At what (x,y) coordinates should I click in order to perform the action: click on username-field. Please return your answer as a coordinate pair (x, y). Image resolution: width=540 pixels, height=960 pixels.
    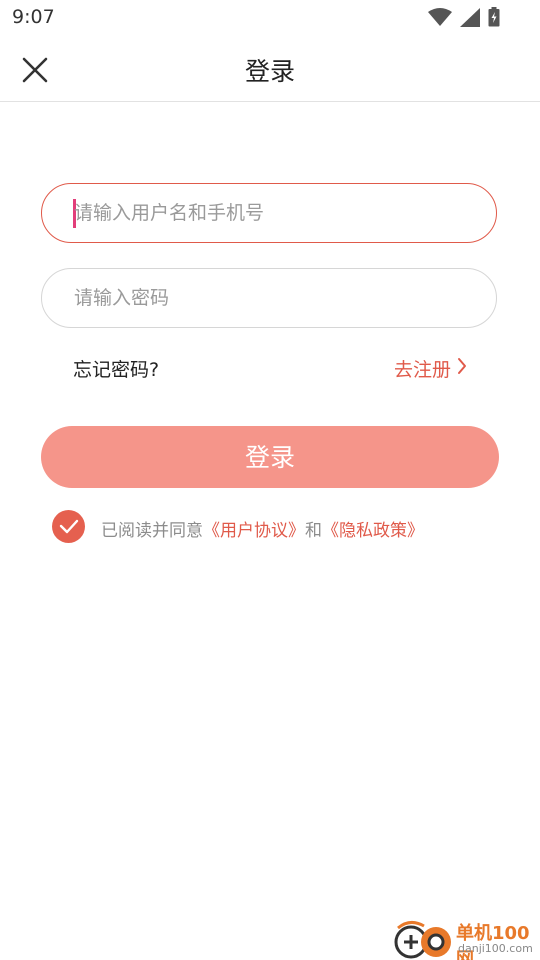
    Looking at the image, I should click on (269, 213).